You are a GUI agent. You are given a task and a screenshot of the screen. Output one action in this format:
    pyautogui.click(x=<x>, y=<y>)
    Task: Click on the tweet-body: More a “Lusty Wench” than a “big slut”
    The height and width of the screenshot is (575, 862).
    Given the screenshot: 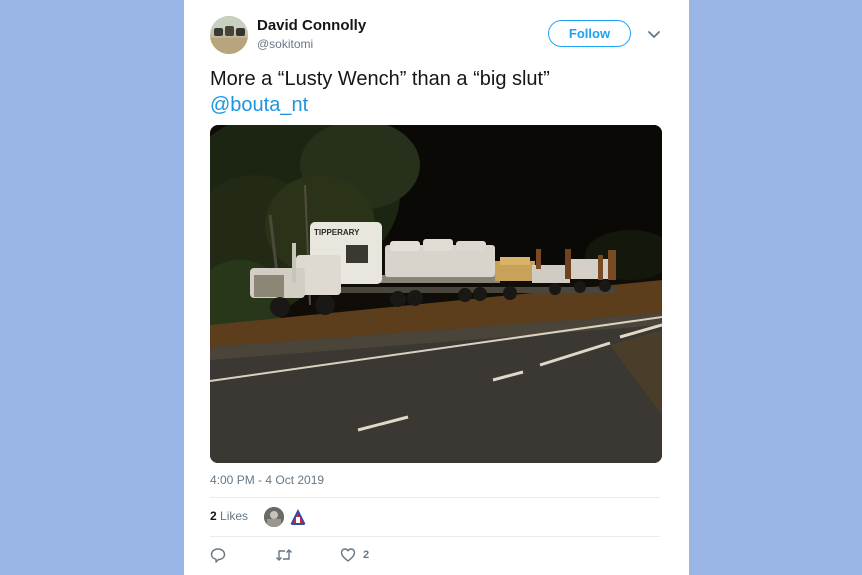 What is the action you would take?
    pyautogui.click(x=380, y=79)
    